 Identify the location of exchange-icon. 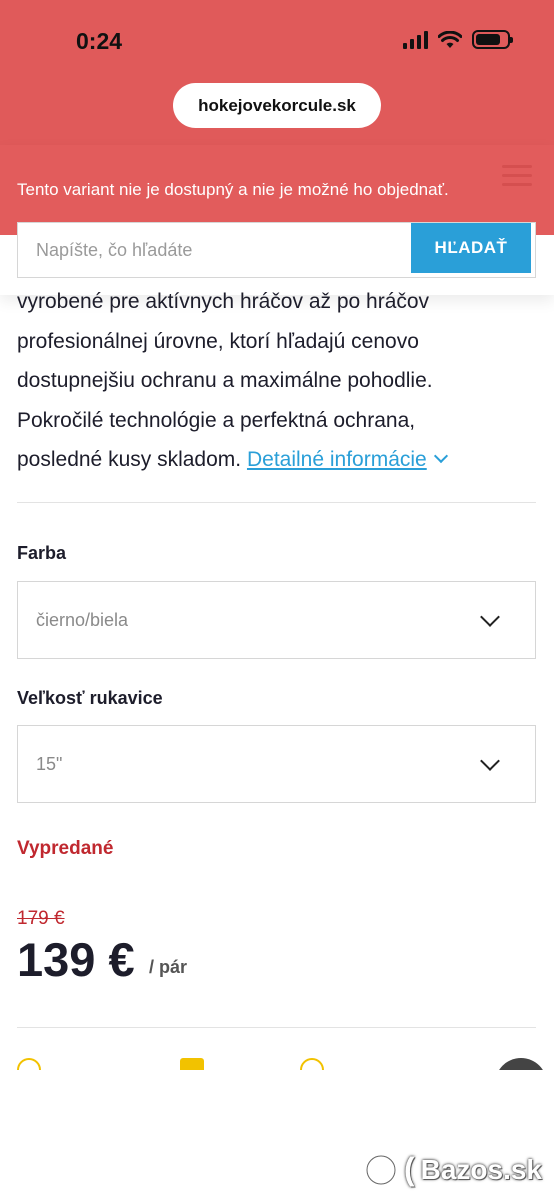
(312, 1064).